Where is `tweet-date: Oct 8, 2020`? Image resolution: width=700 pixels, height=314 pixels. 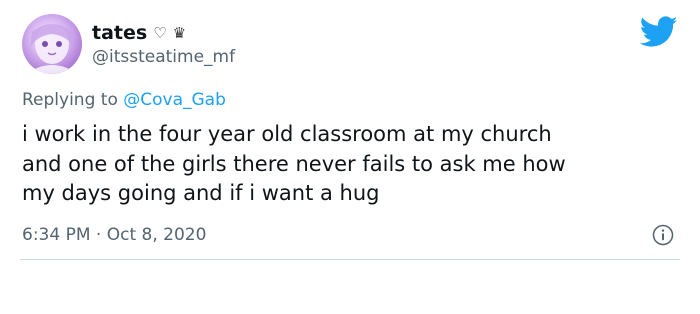
tweet-date: Oct 8, 2020 is located at coordinates (156, 235).